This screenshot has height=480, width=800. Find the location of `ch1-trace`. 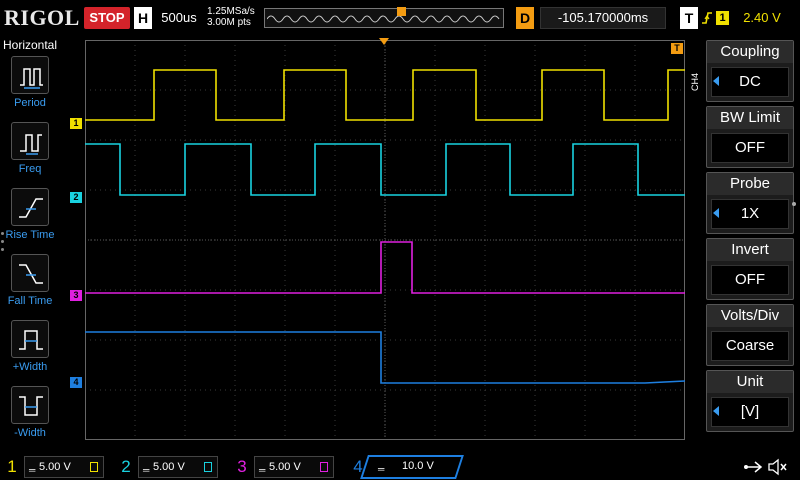

ch1-trace is located at coordinates (385, 95).